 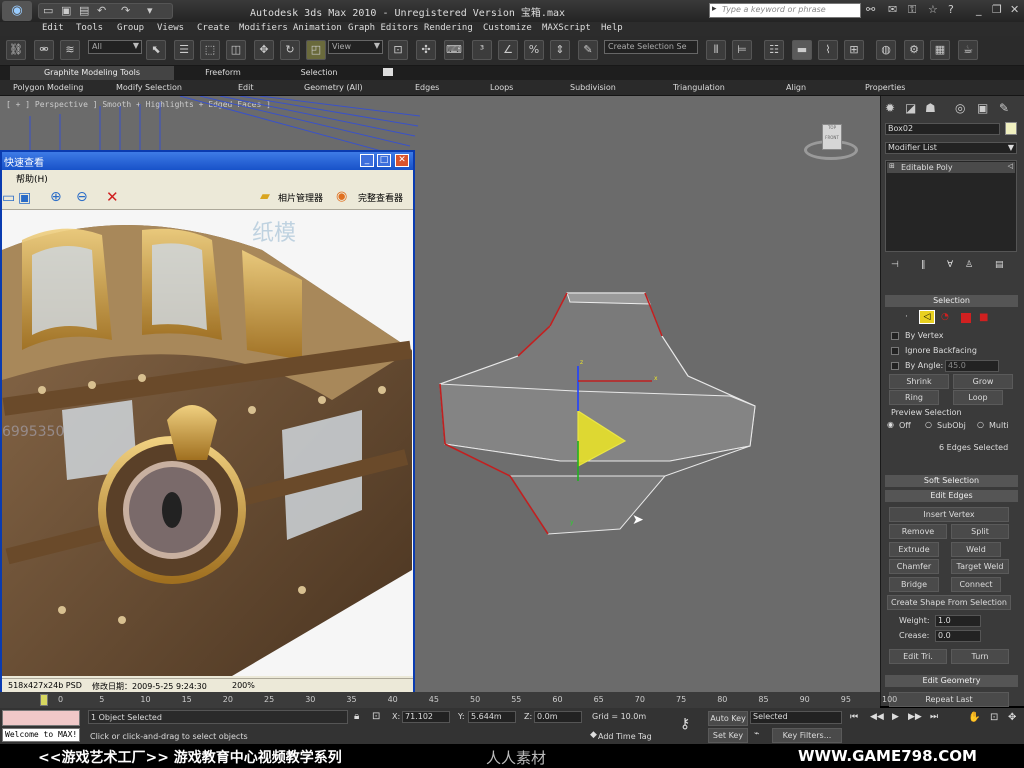 What do you see at coordinates (951, 206) in the screenshot?
I see `modifier-stack: ⊞ Editable Poly ◁` at bounding box center [951, 206].